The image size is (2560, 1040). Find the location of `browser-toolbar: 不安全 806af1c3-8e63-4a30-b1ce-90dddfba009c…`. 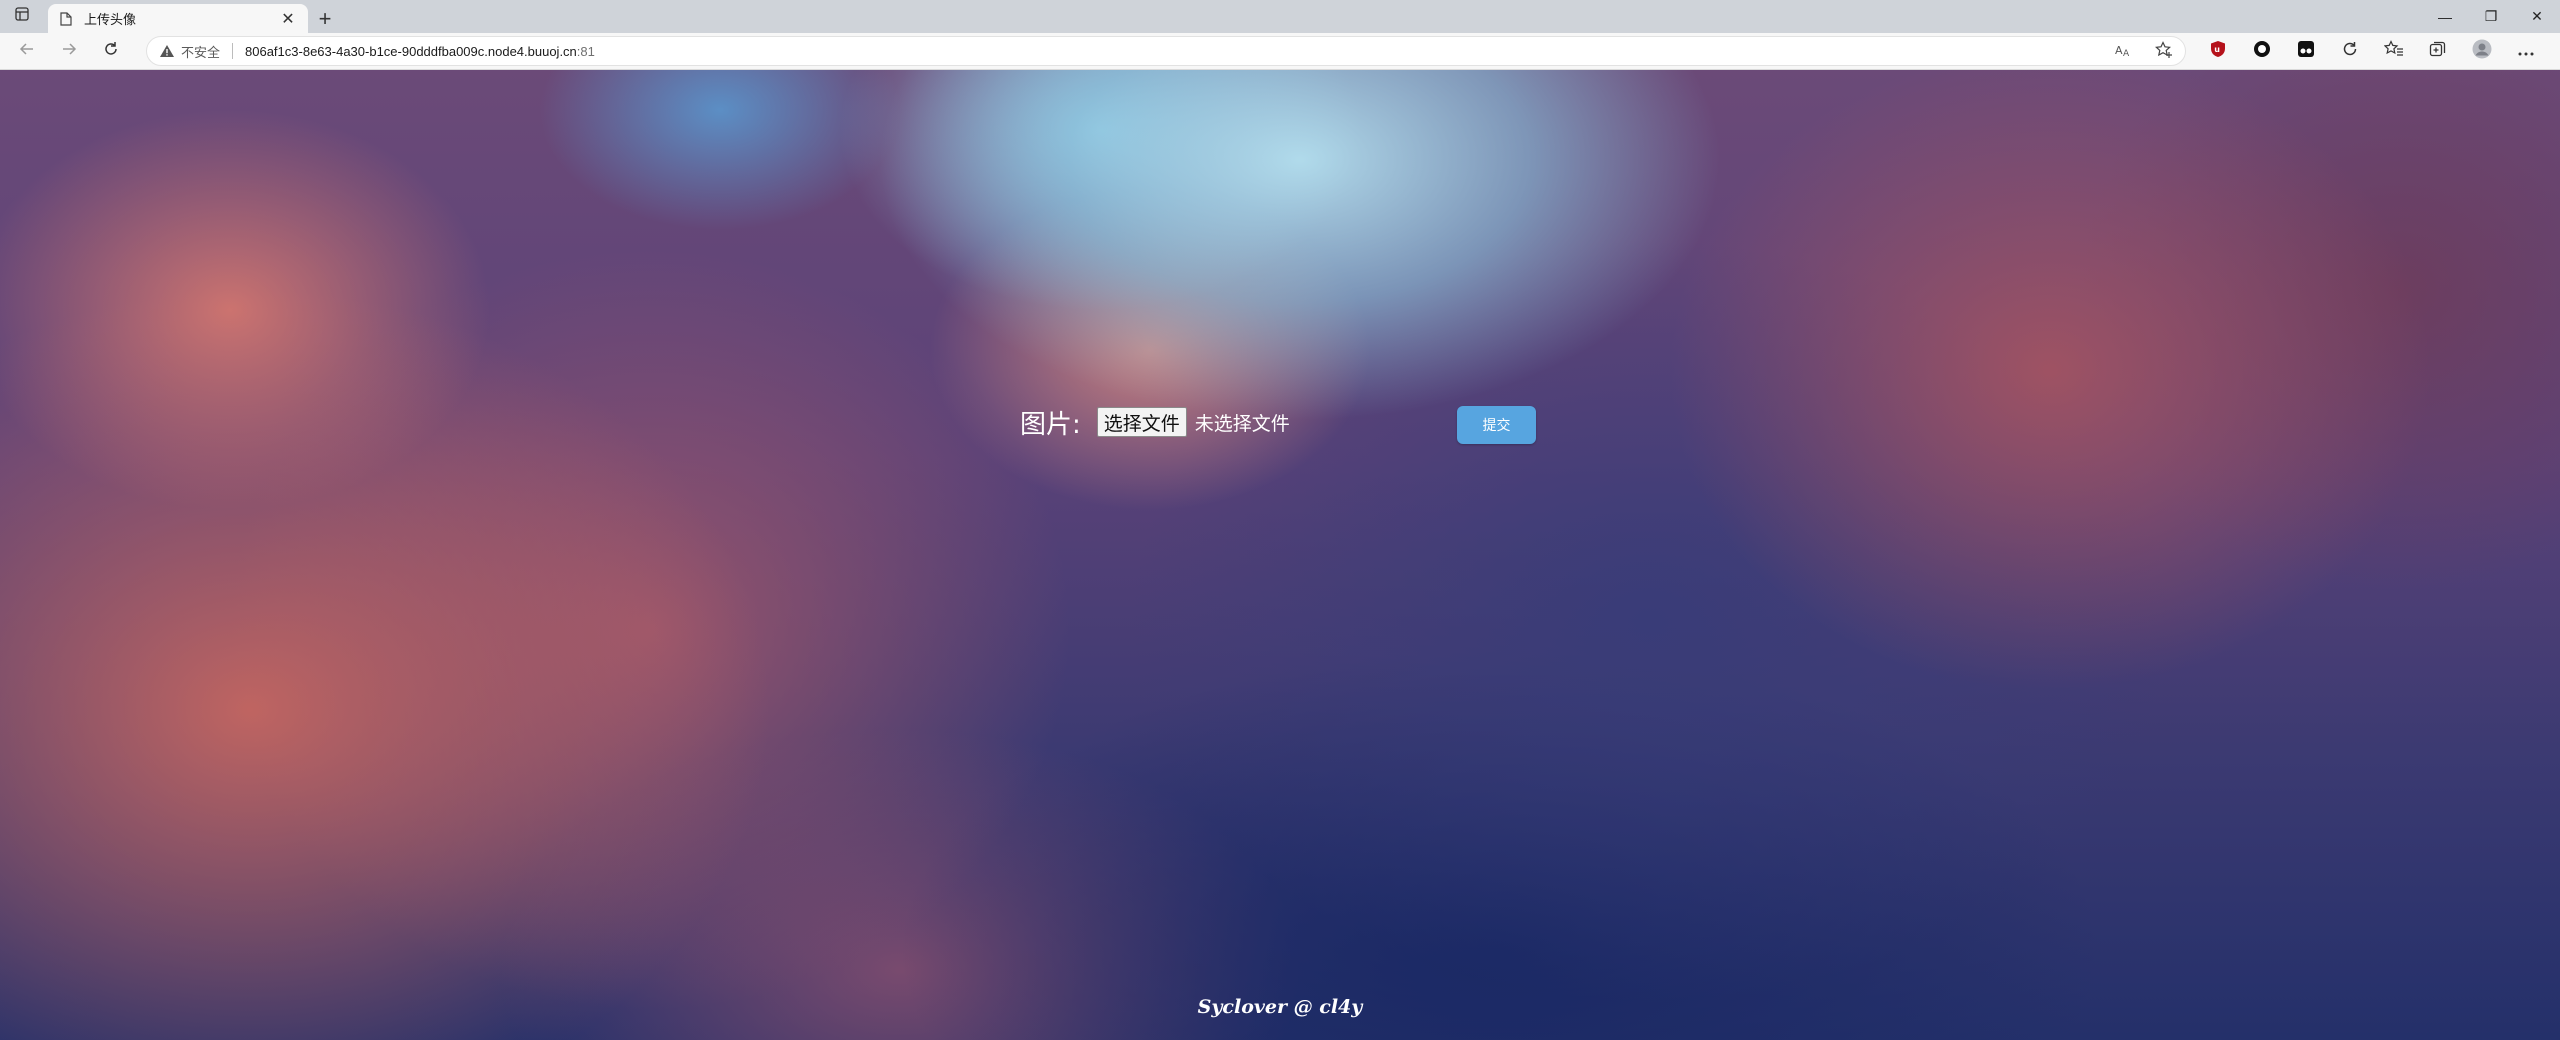

browser-toolbar: 不安全 806af1c3-8e63-4a30-b1ce-90dddfba009c… is located at coordinates (1280, 51).